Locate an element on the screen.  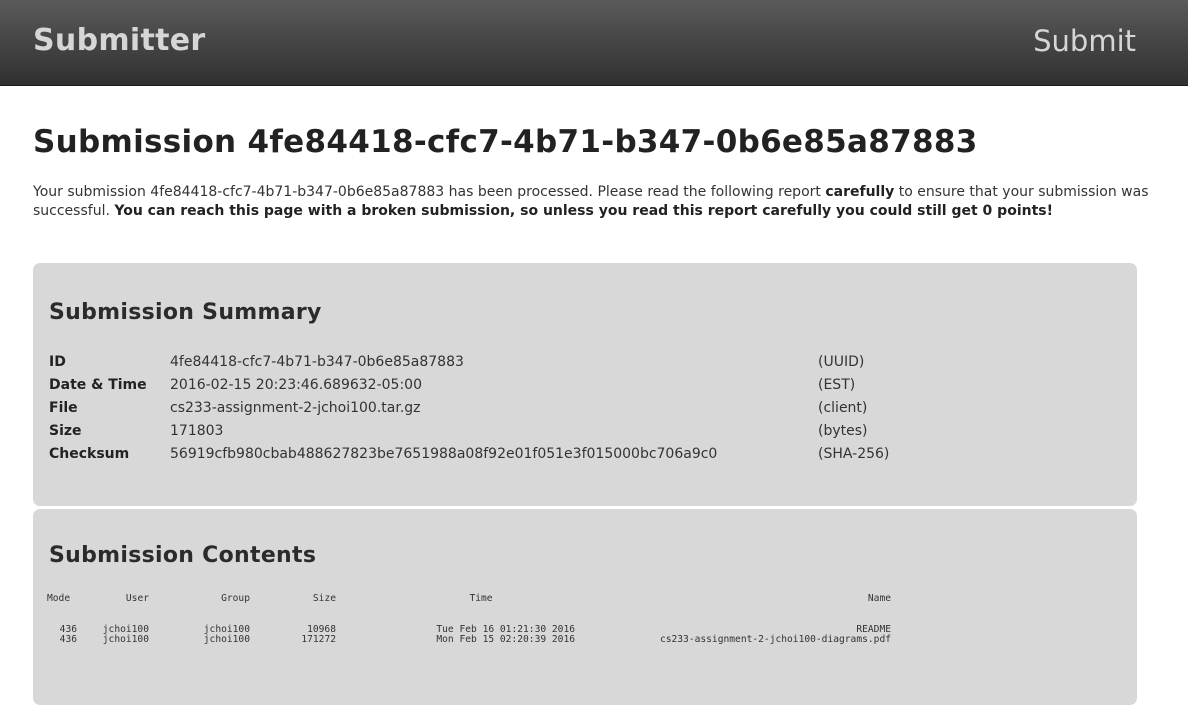
file-user: jchoi100 is located at coordinates (125, 640).